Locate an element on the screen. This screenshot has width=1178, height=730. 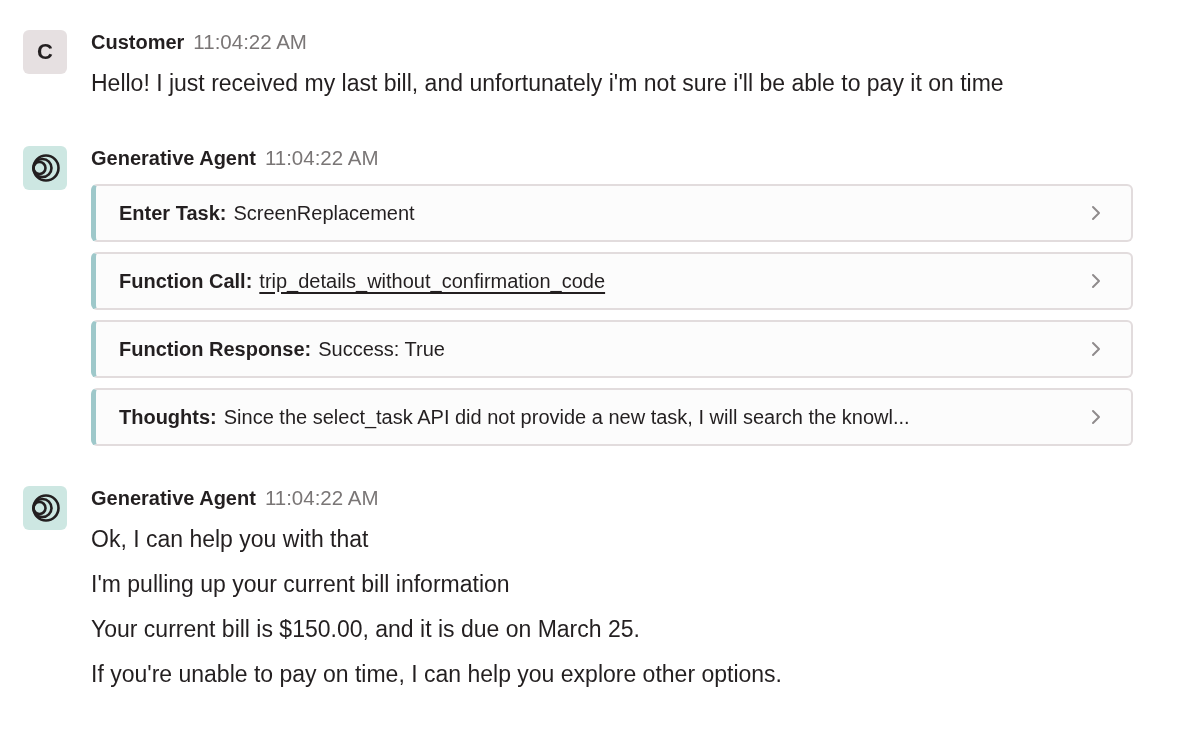
function-link: trip_details_without_confirmation_code is located at coordinates (432, 281).